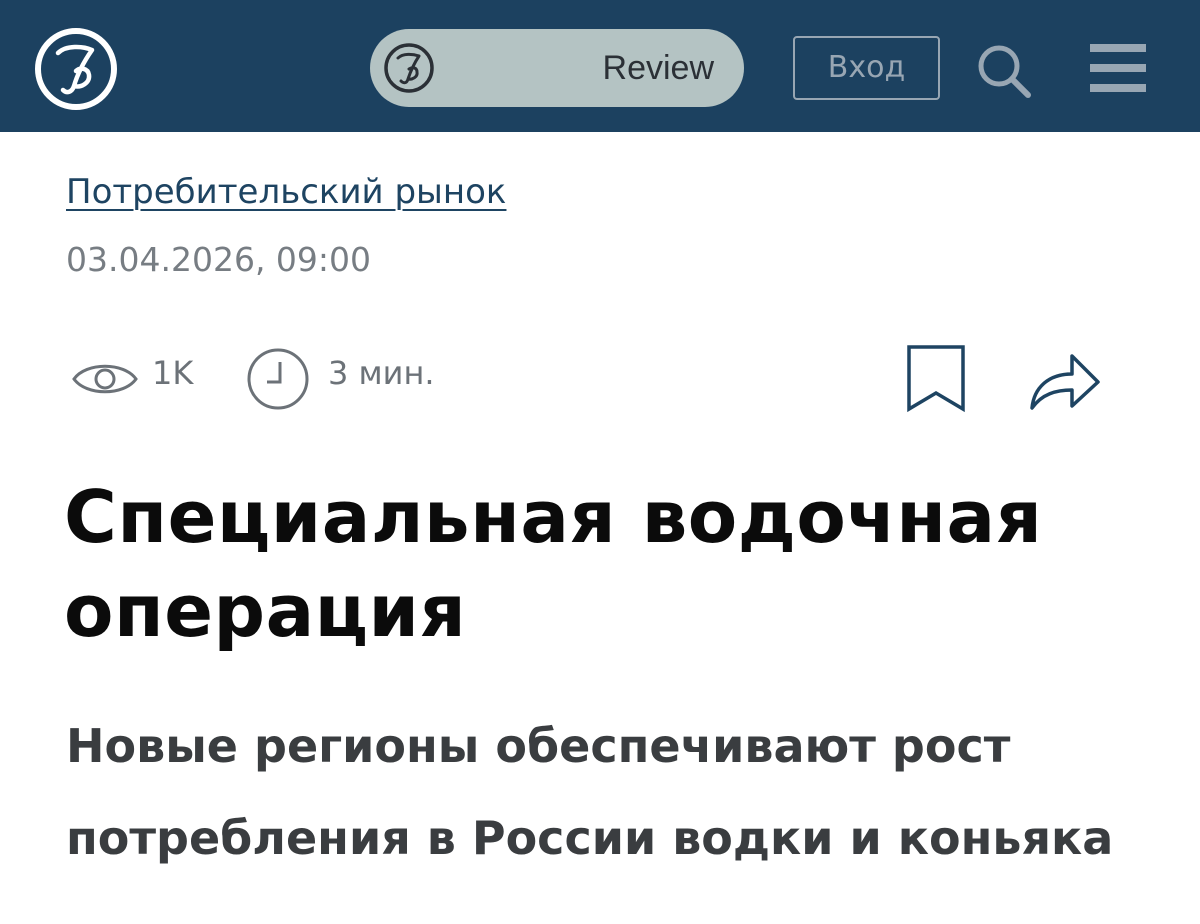 This screenshot has width=1200, height=924. I want to click on category-link: Потребительский рынок, so click(286, 192).